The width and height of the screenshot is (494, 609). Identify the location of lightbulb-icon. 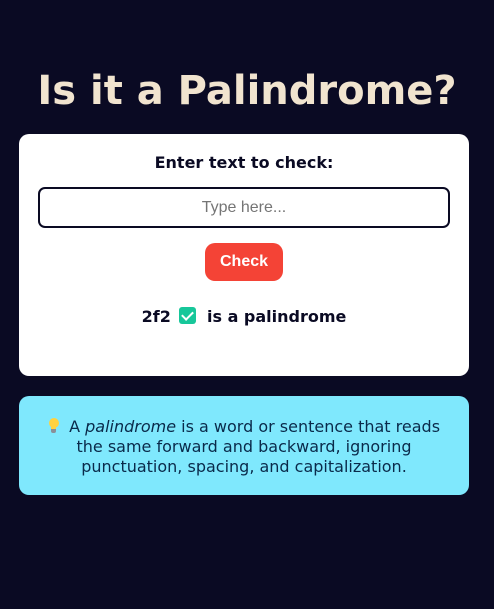
(54, 426).